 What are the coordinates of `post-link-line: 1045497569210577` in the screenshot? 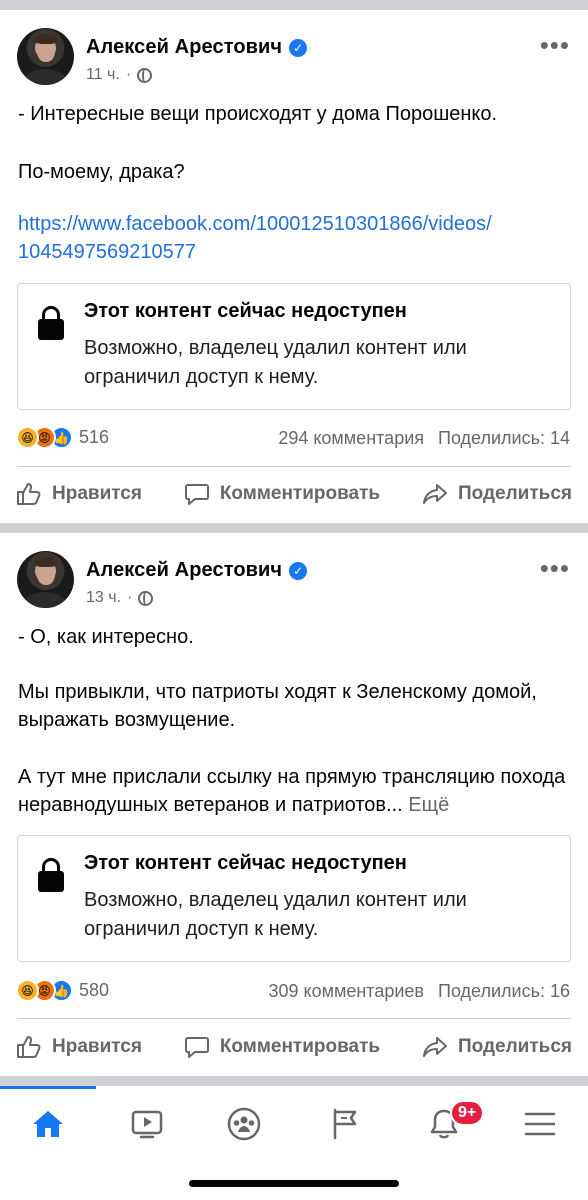 It's located at (298, 252).